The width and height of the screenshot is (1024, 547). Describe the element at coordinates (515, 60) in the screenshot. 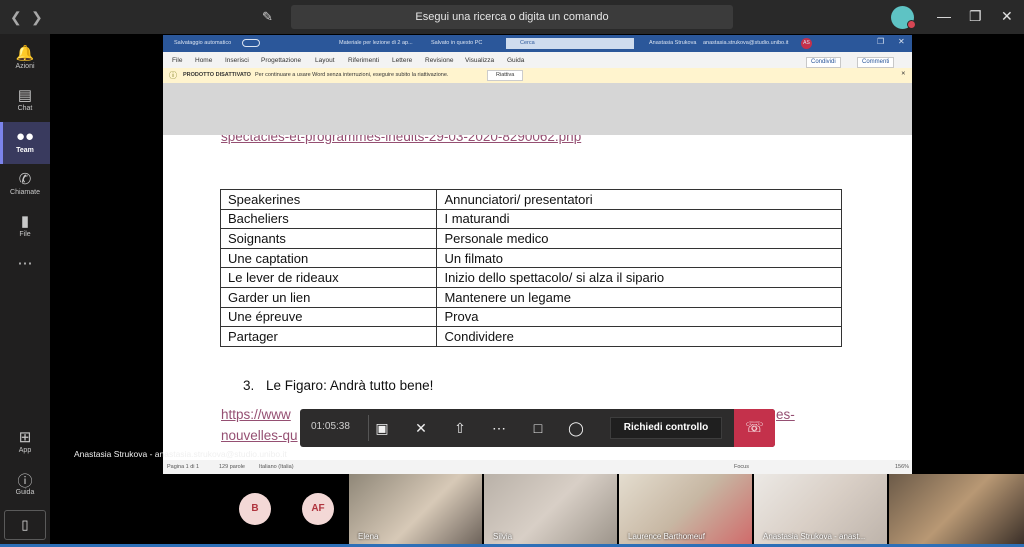

I see `menu-help: Guida` at that location.